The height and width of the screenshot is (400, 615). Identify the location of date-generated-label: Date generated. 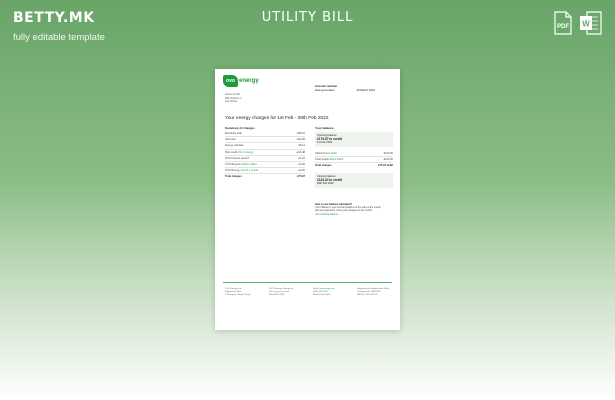
(325, 90).